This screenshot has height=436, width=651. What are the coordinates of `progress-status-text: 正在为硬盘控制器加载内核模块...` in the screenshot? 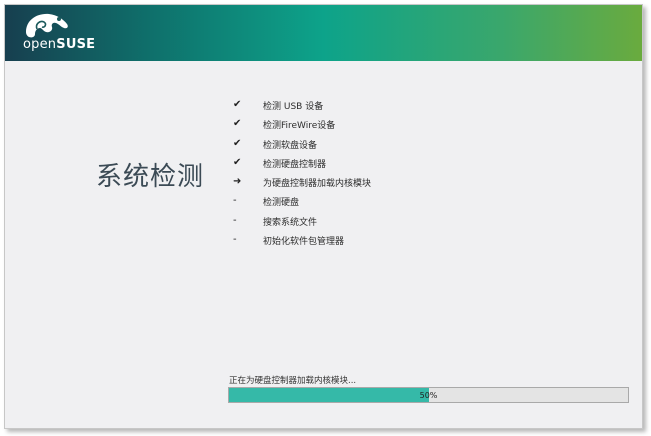 It's located at (293, 381).